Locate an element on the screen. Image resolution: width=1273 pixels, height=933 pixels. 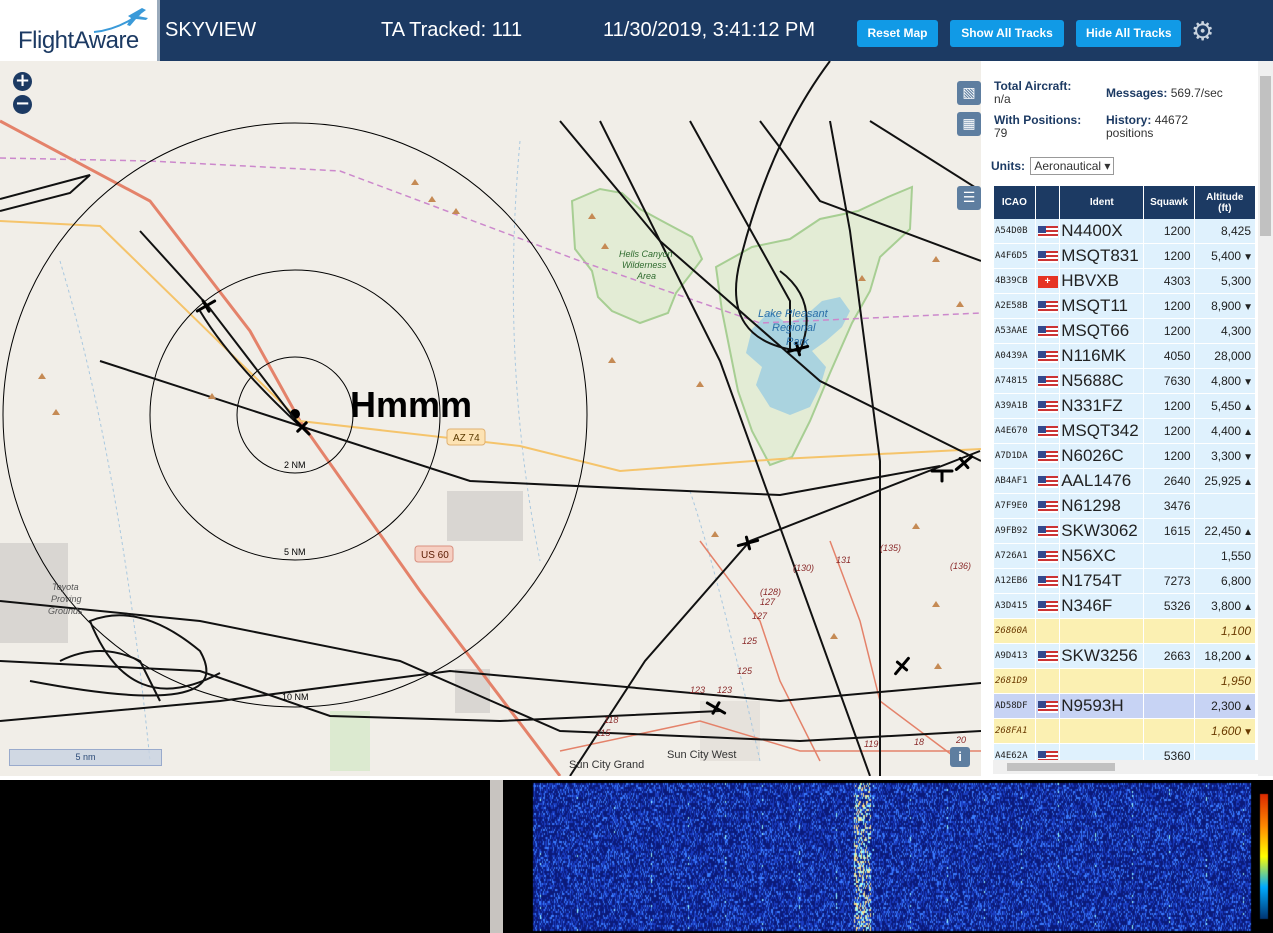
map-layers-icon: ▧ is located at coordinates (969, 93).